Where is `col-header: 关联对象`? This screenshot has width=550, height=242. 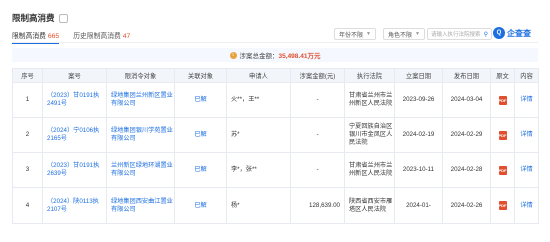 col-header: 关联对象 is located at coordinates (200, 75).